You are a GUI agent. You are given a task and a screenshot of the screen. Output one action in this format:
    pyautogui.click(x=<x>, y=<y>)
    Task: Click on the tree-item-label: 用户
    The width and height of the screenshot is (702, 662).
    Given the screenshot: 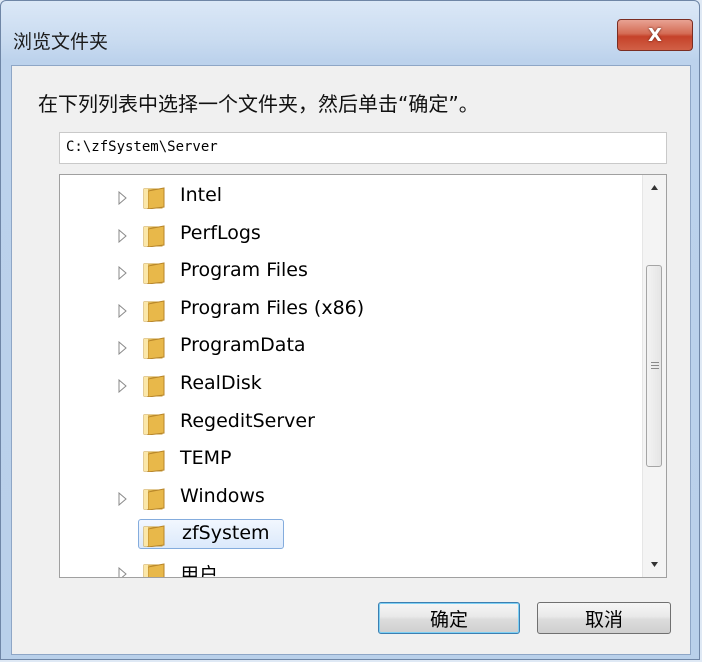 What is the action you would take?
    pyautogui.click(x=199, y=571)
    